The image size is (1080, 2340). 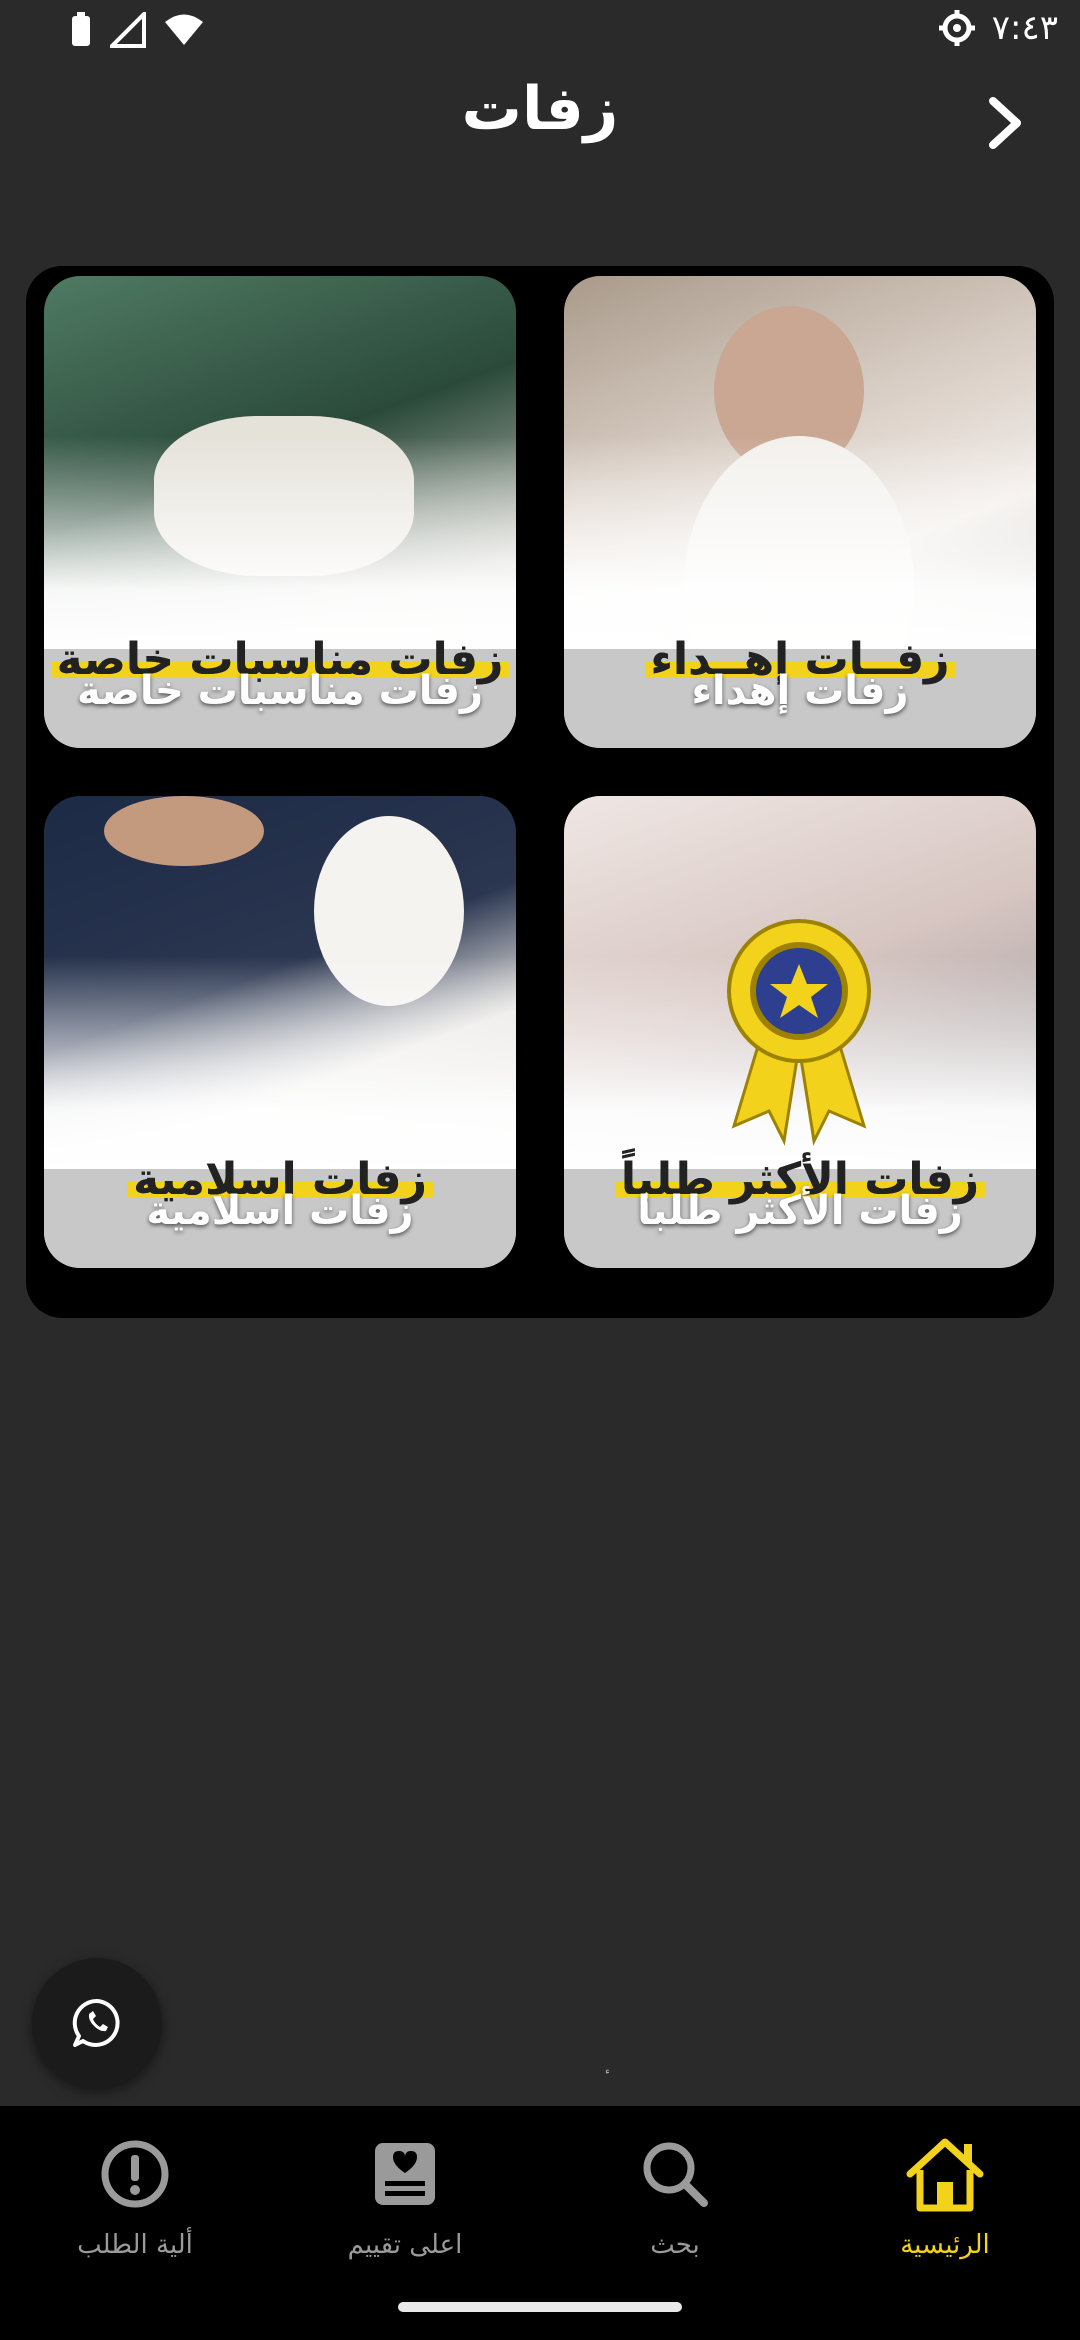 I want to click on nav-label: الرئيسية, so click(x=945, y=2245).